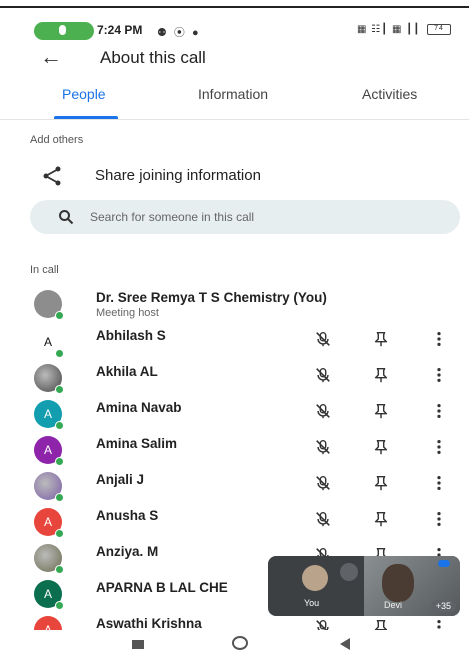 The width and height of the screenshot is (469, 653). I want to click on participant-row: A Abhilash S, so click(234, 344).